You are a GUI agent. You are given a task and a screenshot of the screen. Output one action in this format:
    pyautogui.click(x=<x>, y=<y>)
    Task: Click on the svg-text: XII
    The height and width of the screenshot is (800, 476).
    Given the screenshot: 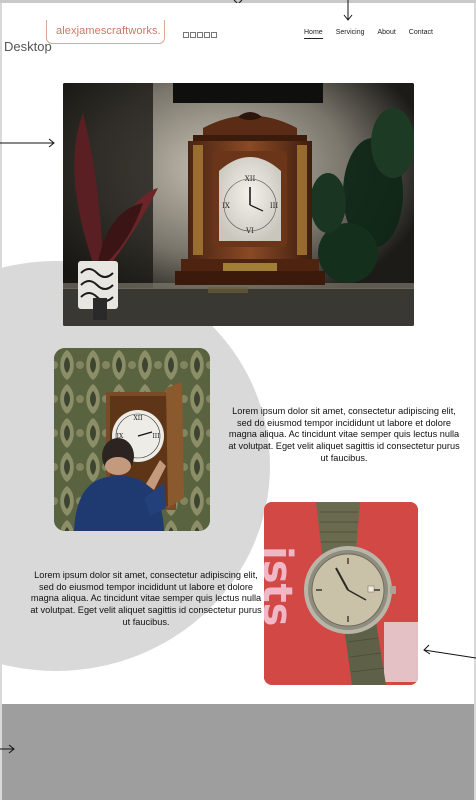 What is the action you would take?
    pyautogui.click(x=138, y=418)
    